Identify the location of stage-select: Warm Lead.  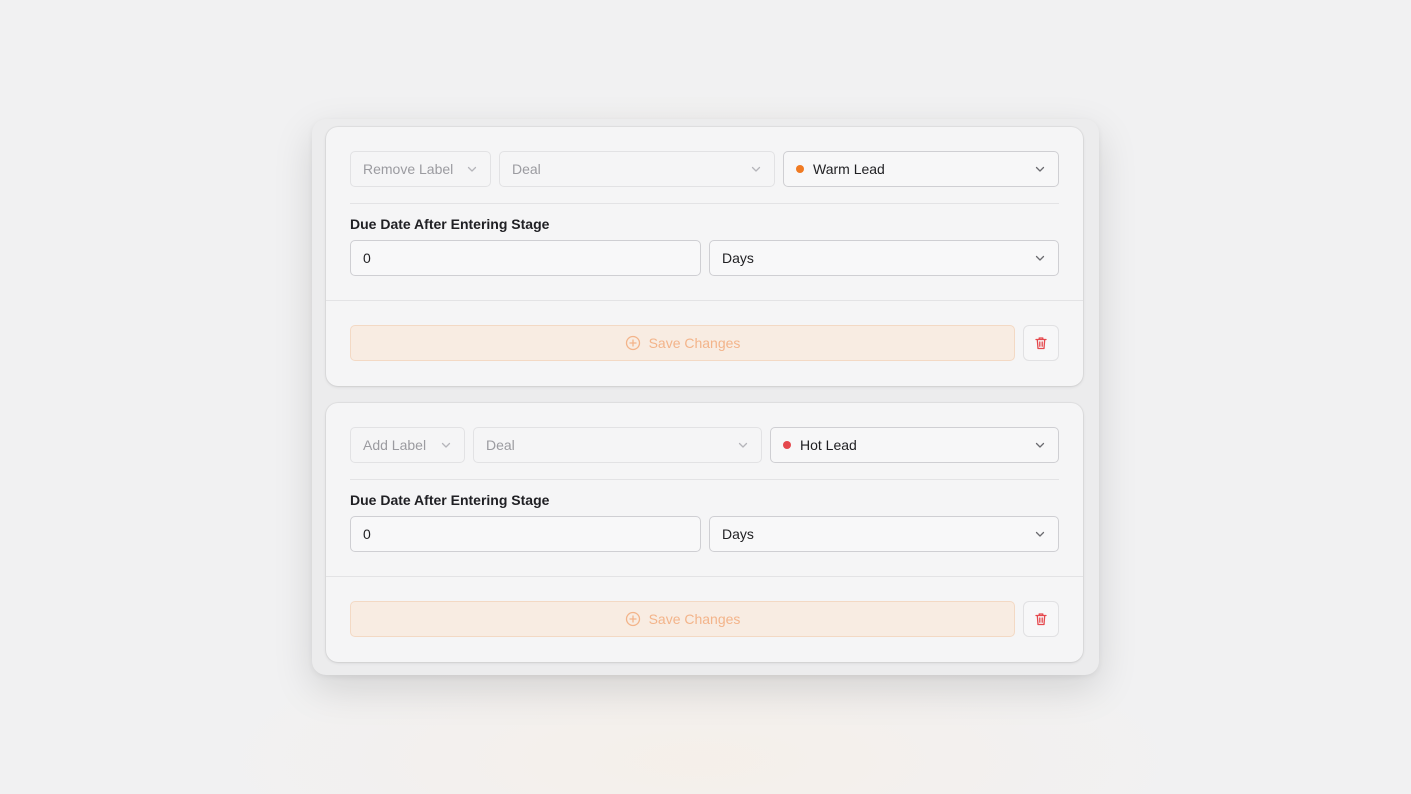
(921, 169).